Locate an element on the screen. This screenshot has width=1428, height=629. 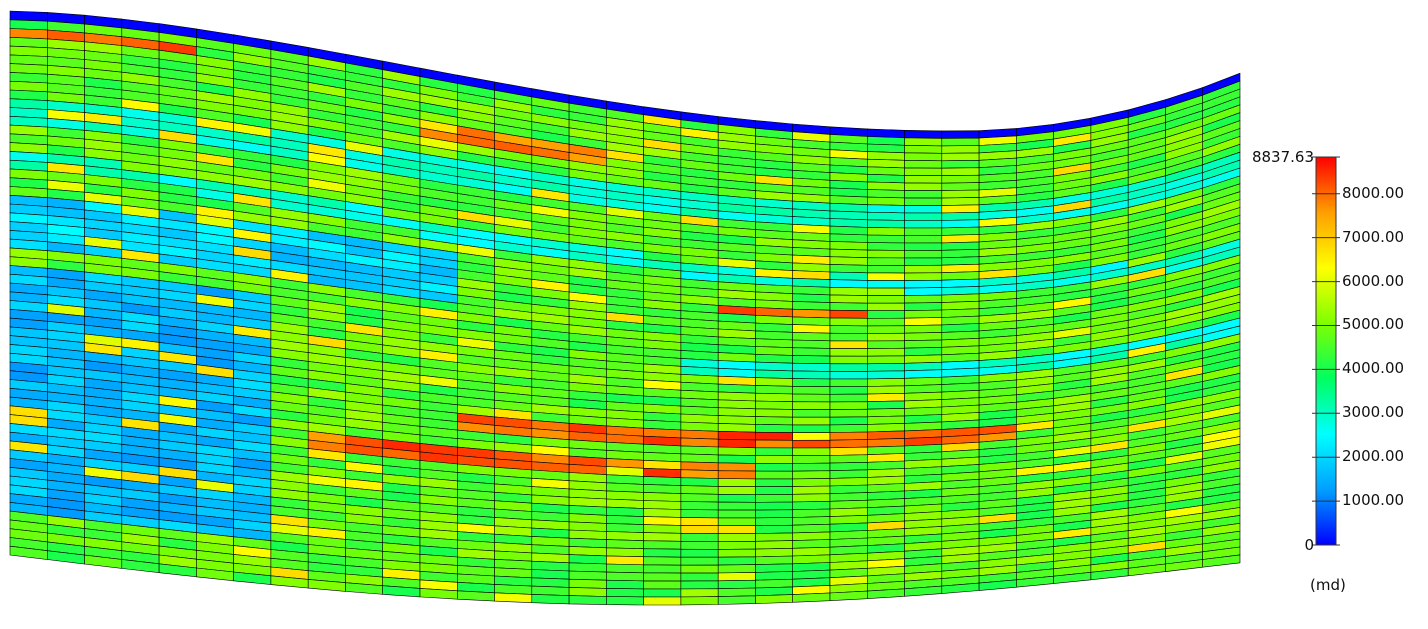
colorbar-min-label: 0 is located at coordinates (1309, 545).